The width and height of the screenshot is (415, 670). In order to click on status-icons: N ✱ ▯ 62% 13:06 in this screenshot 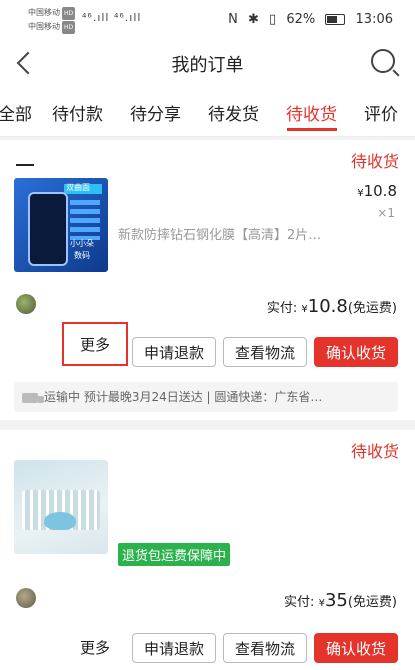, I will do `click(307, 19)`.